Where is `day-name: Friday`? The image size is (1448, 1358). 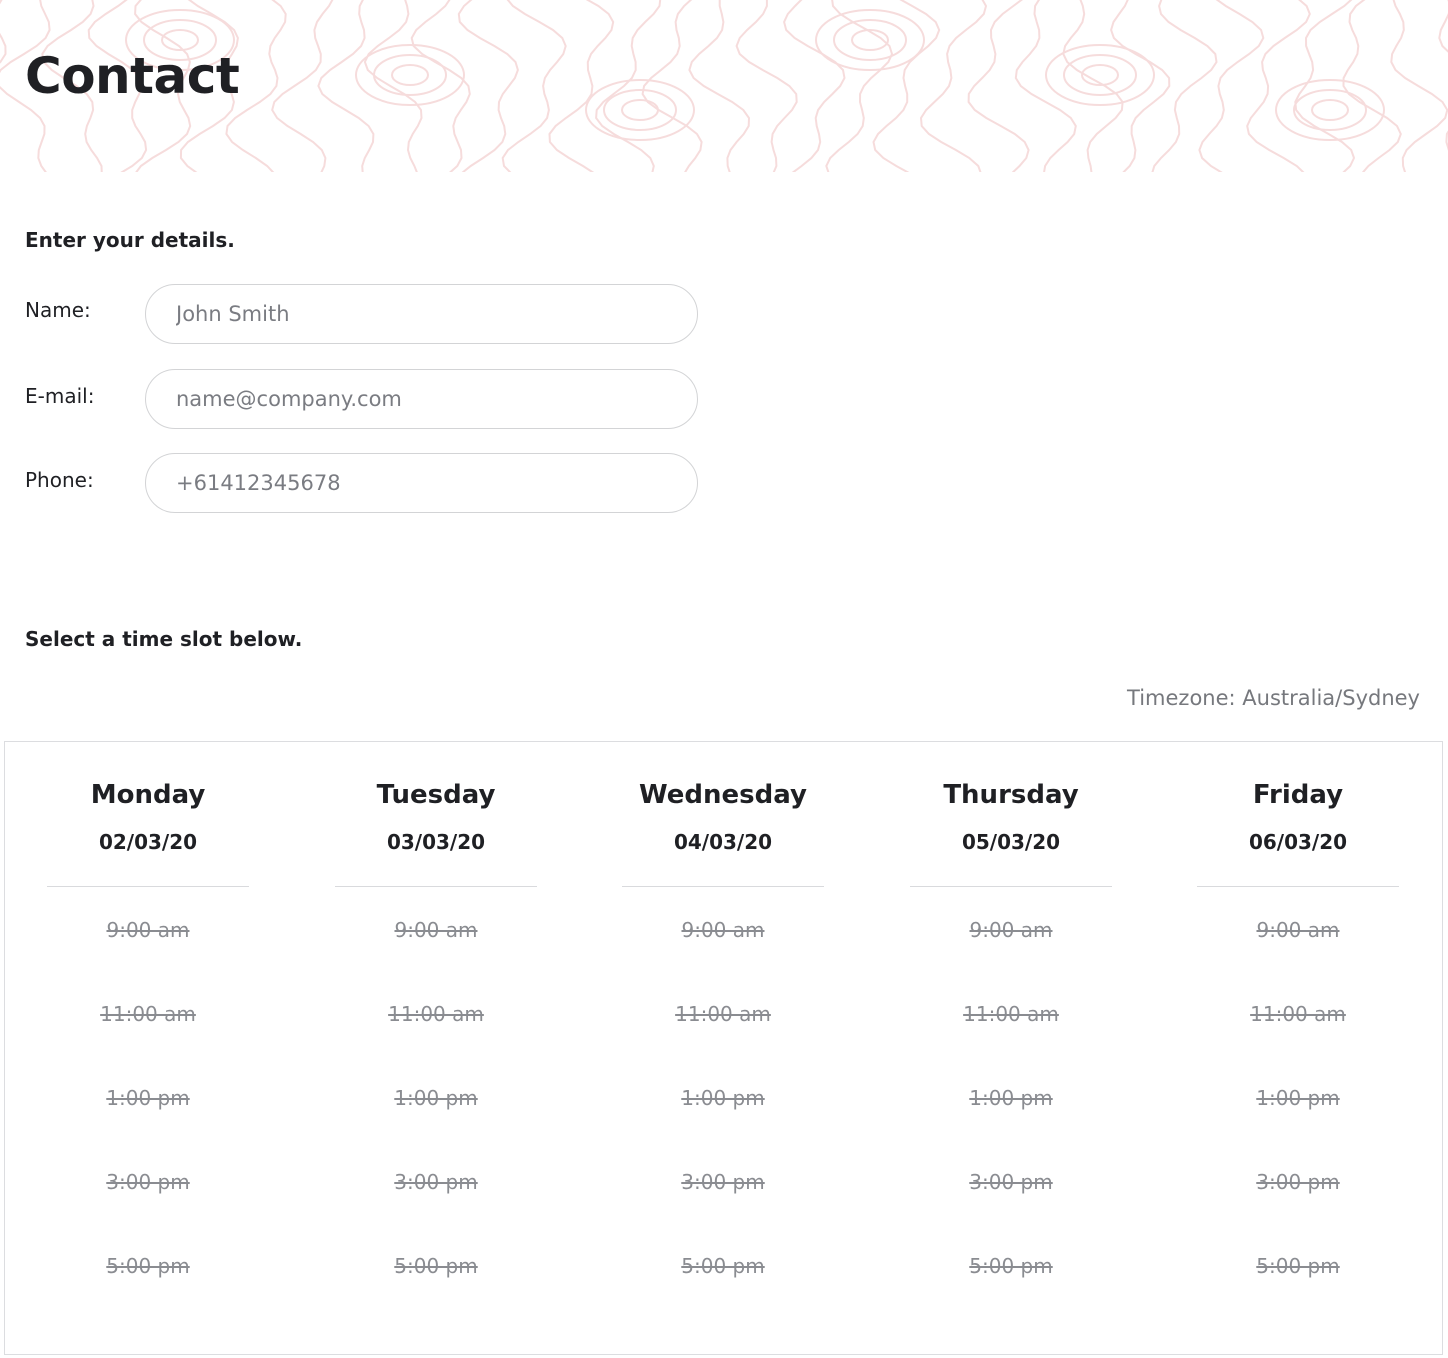 day-name: Friday is located at coordinates (1298, 795).